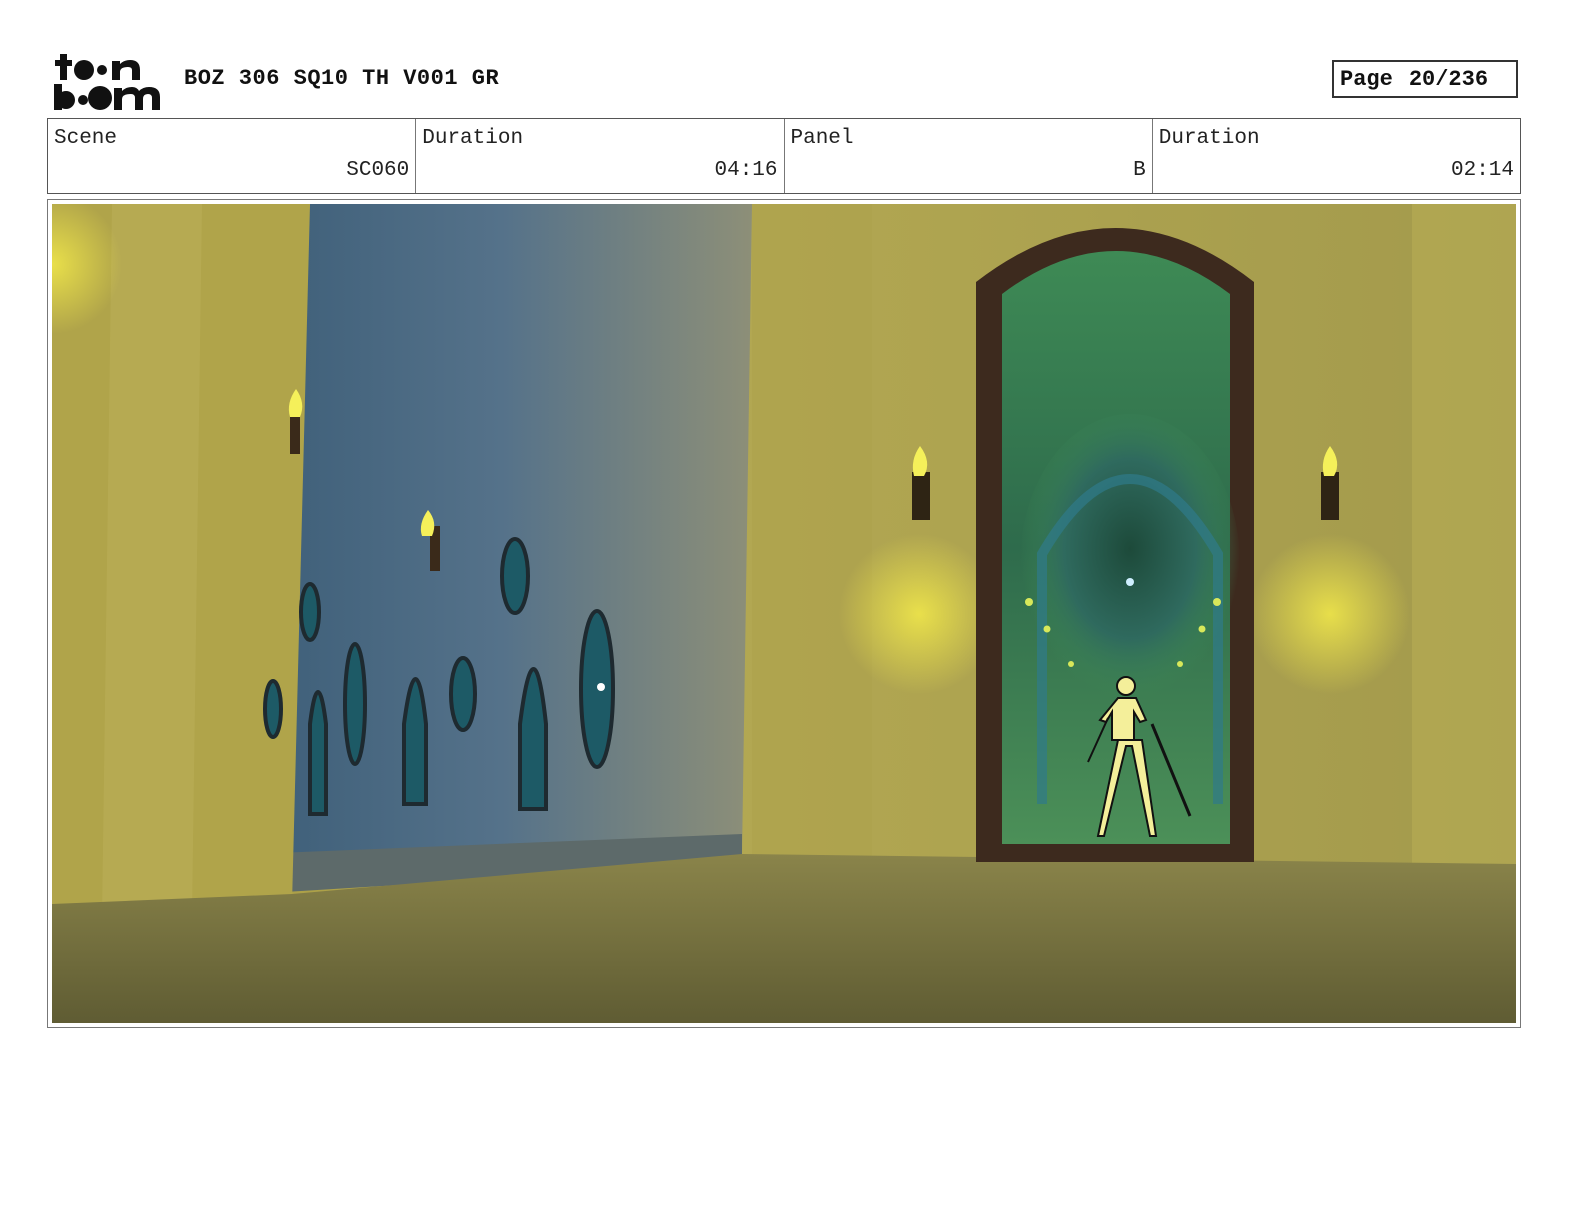 The width and height of the screenshot is (1584, 1224). Describe the element at coordinates (1482, 170) in the screenshot. I see `panel-duration-value: 02:14` at that location.